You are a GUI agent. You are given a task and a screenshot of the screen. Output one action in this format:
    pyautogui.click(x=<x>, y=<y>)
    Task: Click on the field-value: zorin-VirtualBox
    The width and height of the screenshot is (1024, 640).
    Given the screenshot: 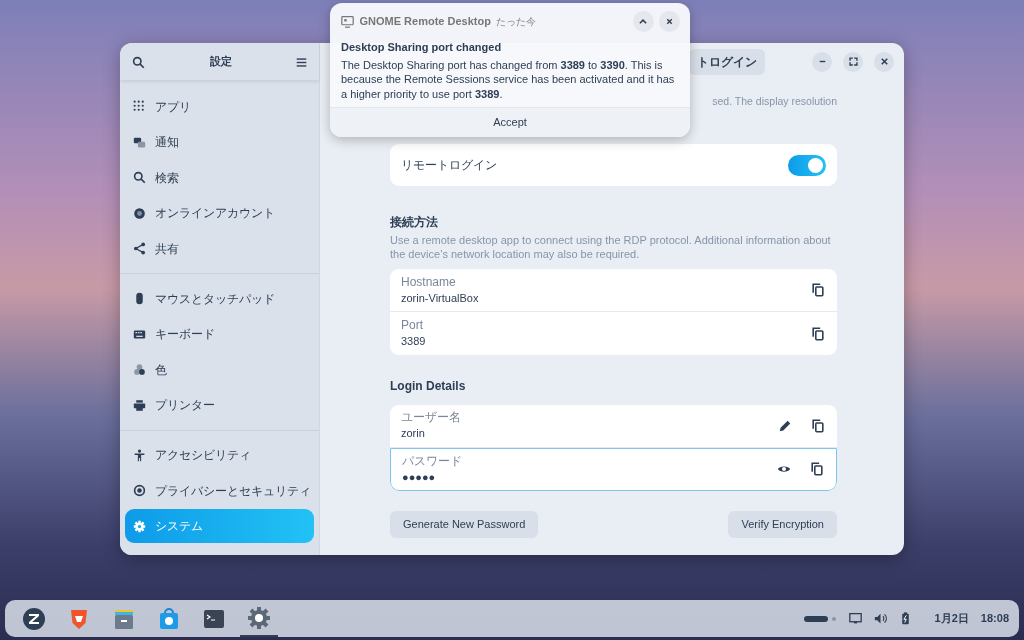 What is the action you would take?
    pyautogui.click(x=440, y=298)
    